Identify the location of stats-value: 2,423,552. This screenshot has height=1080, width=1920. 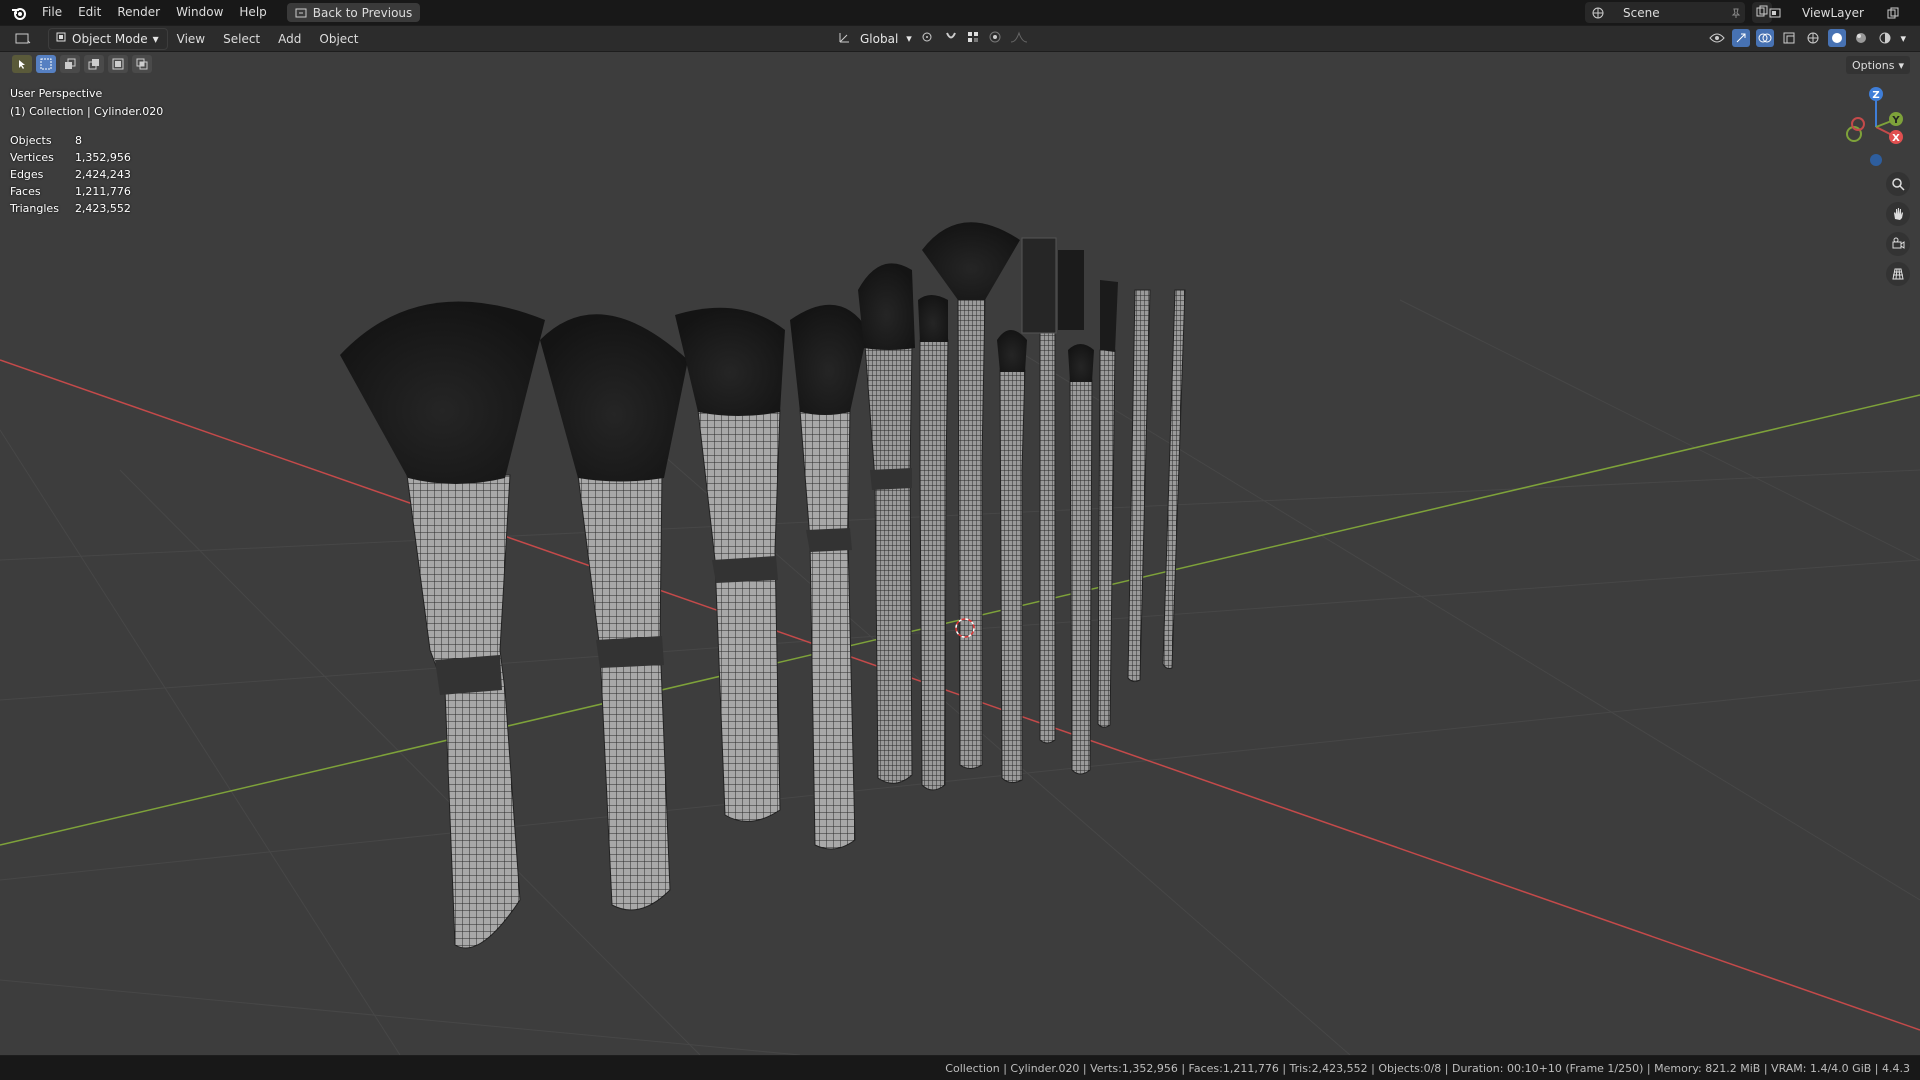
(102, 208).